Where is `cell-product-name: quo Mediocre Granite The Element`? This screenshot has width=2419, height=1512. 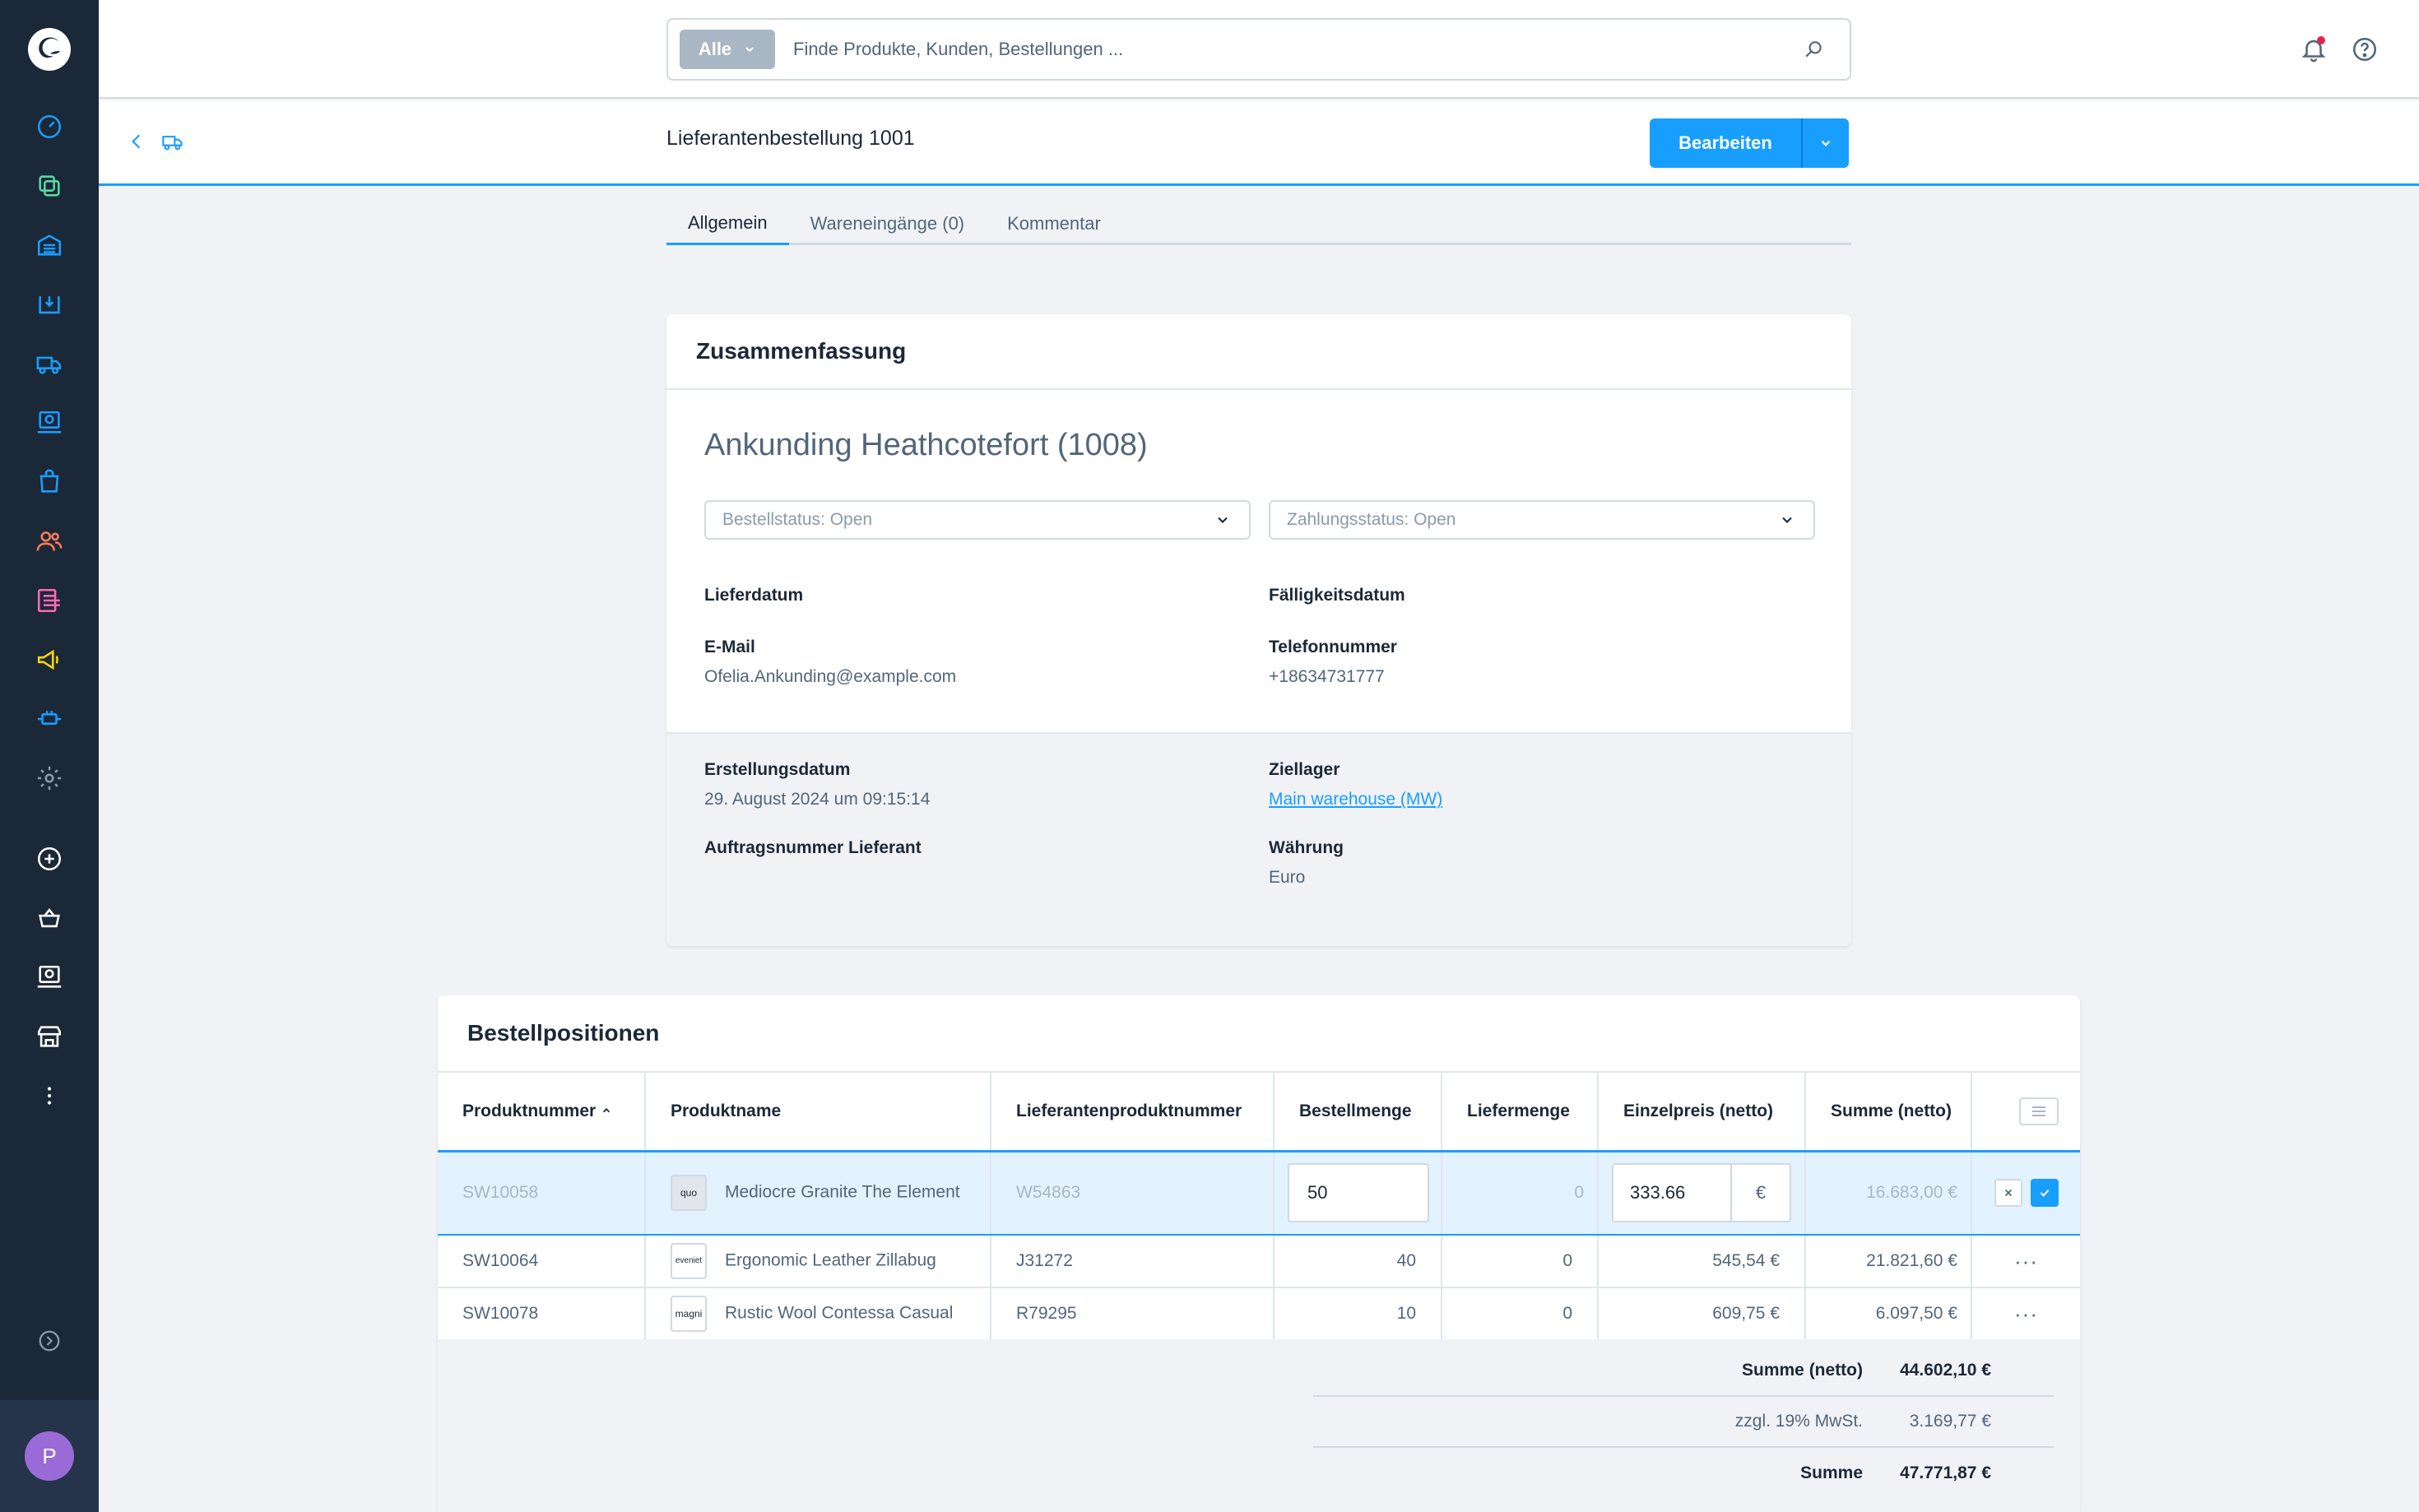 cell-product-name: quo Mediocre Granite The Element is located at coordinates (818, 1193).